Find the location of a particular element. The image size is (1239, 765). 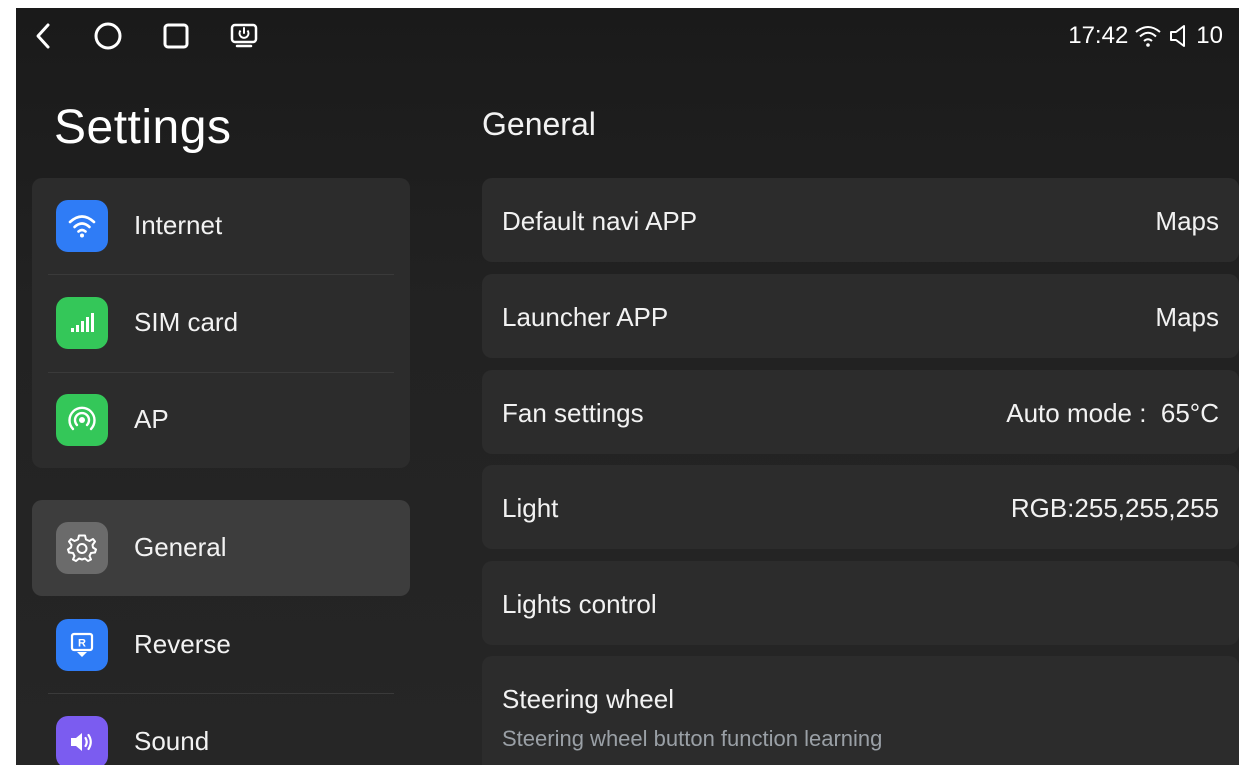

clock: 17:42 is located at coordinates (1098, 35).